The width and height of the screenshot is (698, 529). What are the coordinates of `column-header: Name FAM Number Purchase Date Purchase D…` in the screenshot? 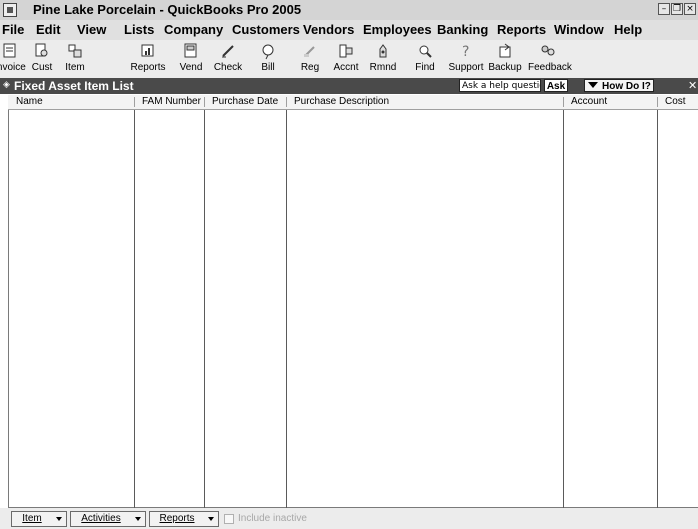 It's located at (353, 102).